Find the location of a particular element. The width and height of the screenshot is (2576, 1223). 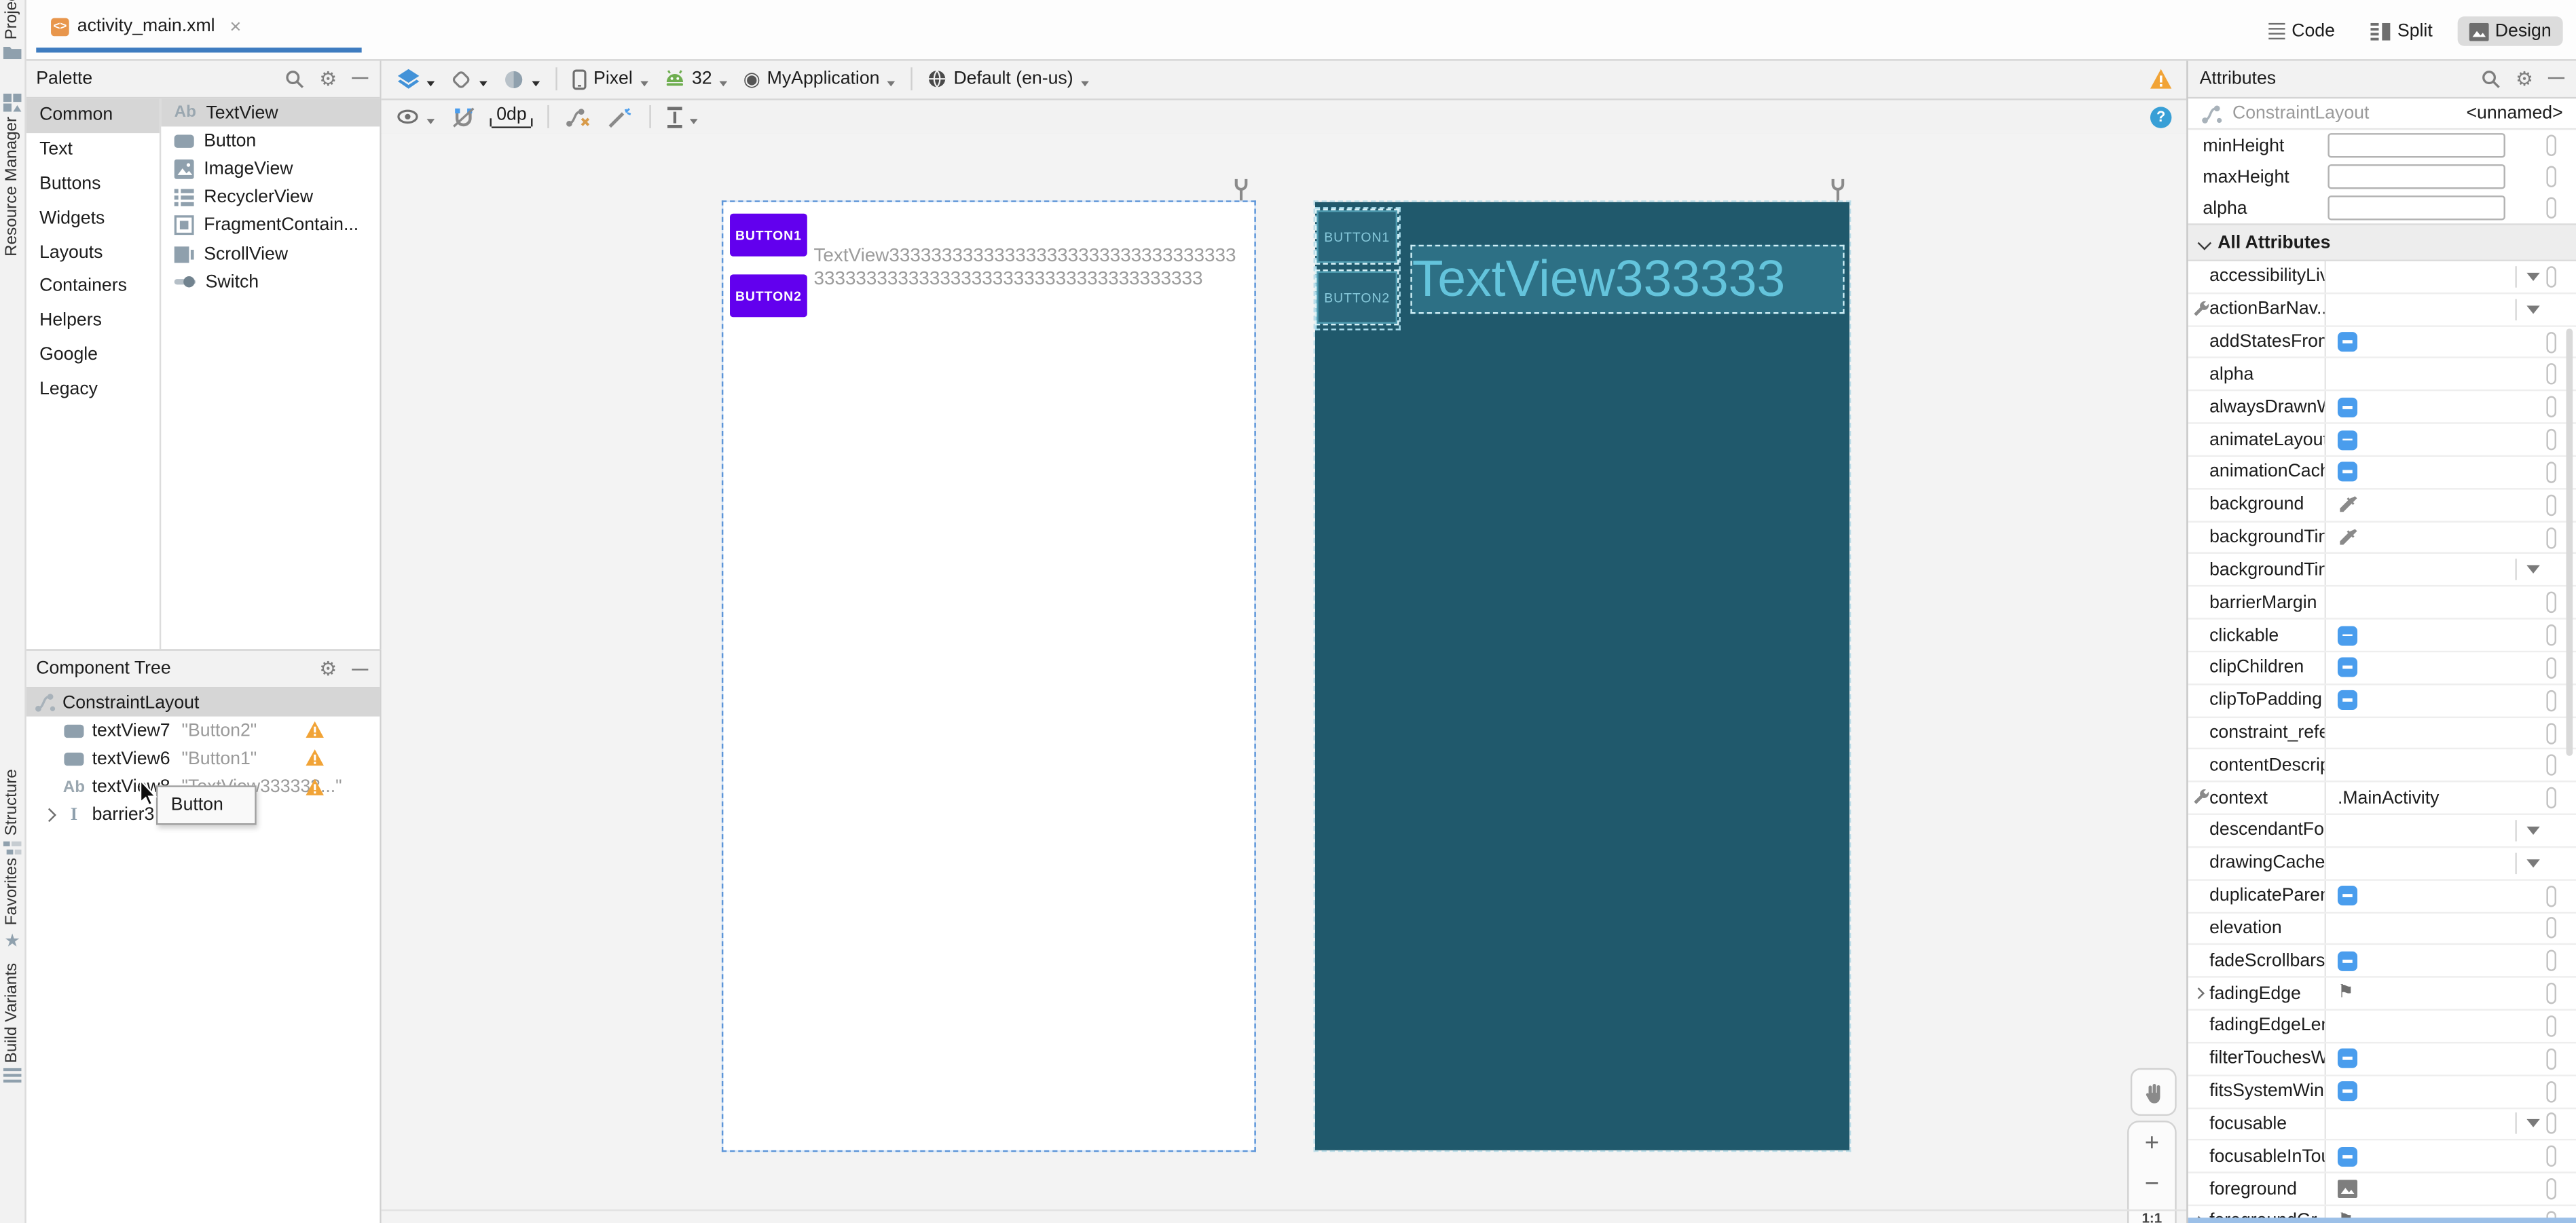

view-options-button is located at coordinates (416, 117).